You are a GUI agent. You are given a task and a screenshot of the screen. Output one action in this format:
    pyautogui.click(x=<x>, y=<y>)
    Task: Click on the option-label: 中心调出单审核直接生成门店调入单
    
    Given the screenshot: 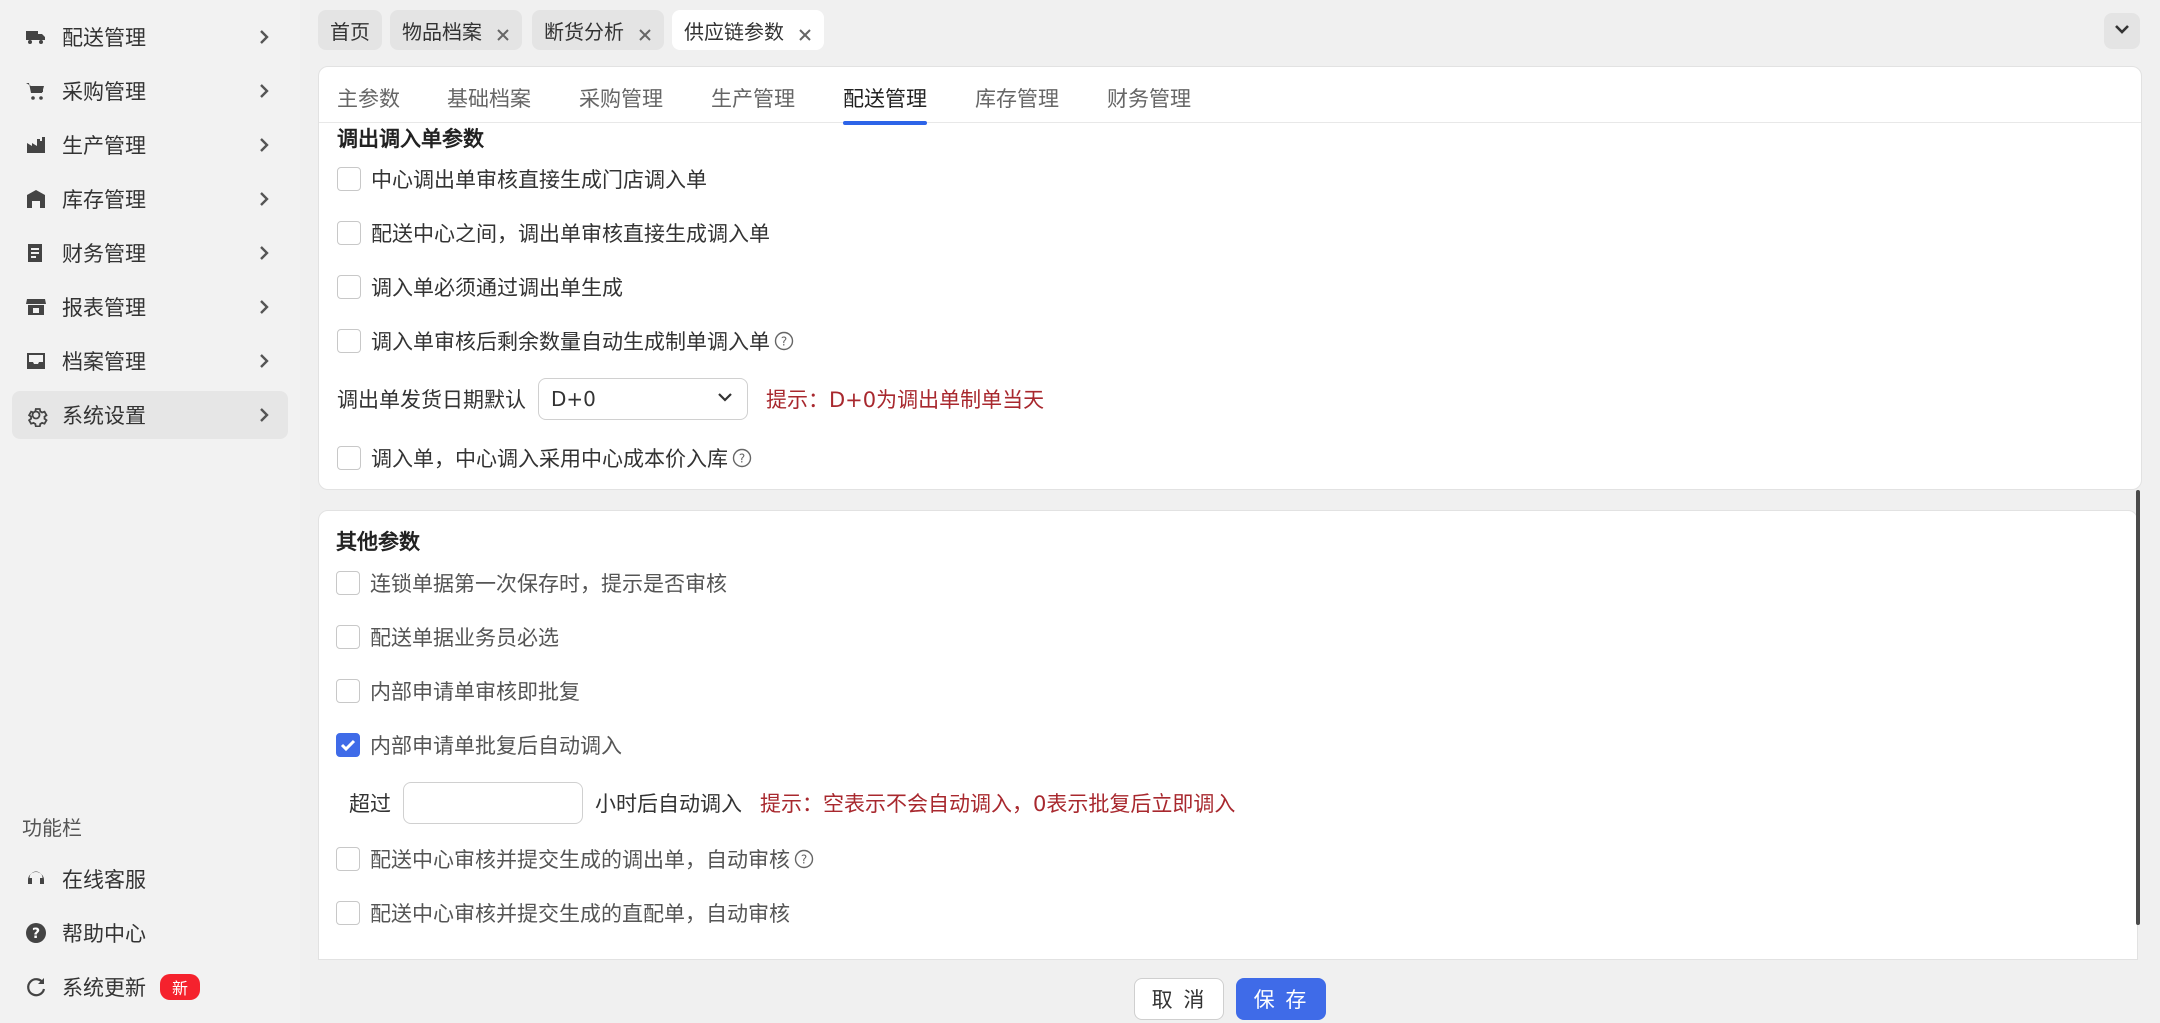 What is the action you would take?
    pyautogui.click(x=539, y=180)
    